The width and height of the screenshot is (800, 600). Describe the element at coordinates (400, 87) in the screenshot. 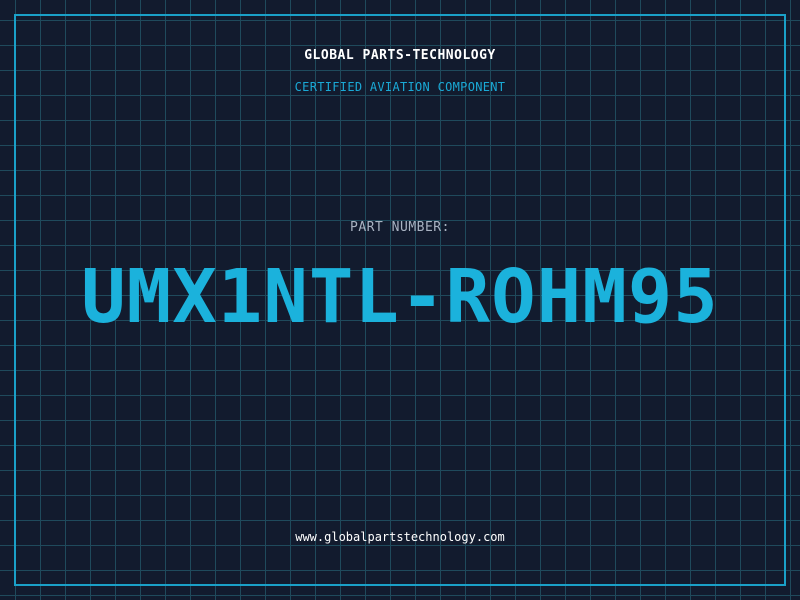

I see `certification-subtitle: CERTIFIED AVIATION COMPONENT` at that location.